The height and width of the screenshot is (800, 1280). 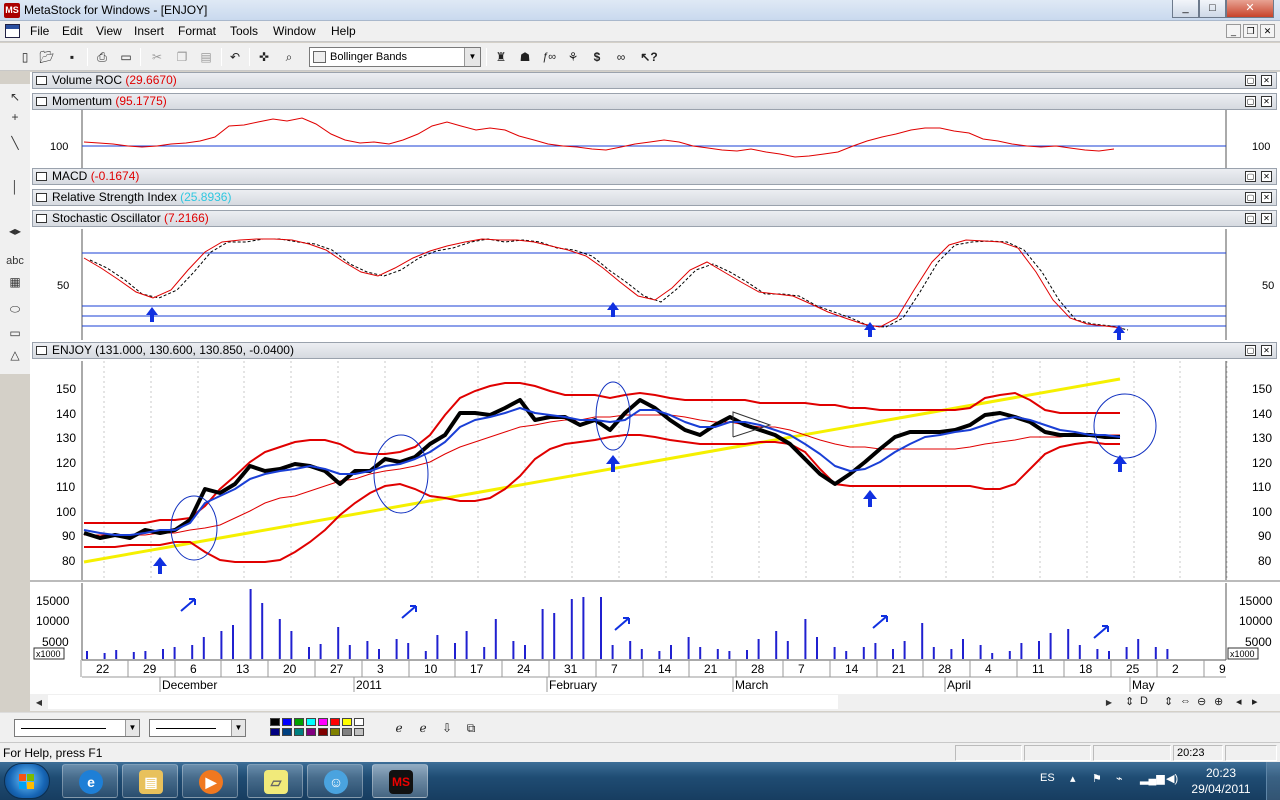 What do you see at coordinates (1185, 9) in the screenshot?
I see `minimize-button: _` at bounding box center [1185, 9].